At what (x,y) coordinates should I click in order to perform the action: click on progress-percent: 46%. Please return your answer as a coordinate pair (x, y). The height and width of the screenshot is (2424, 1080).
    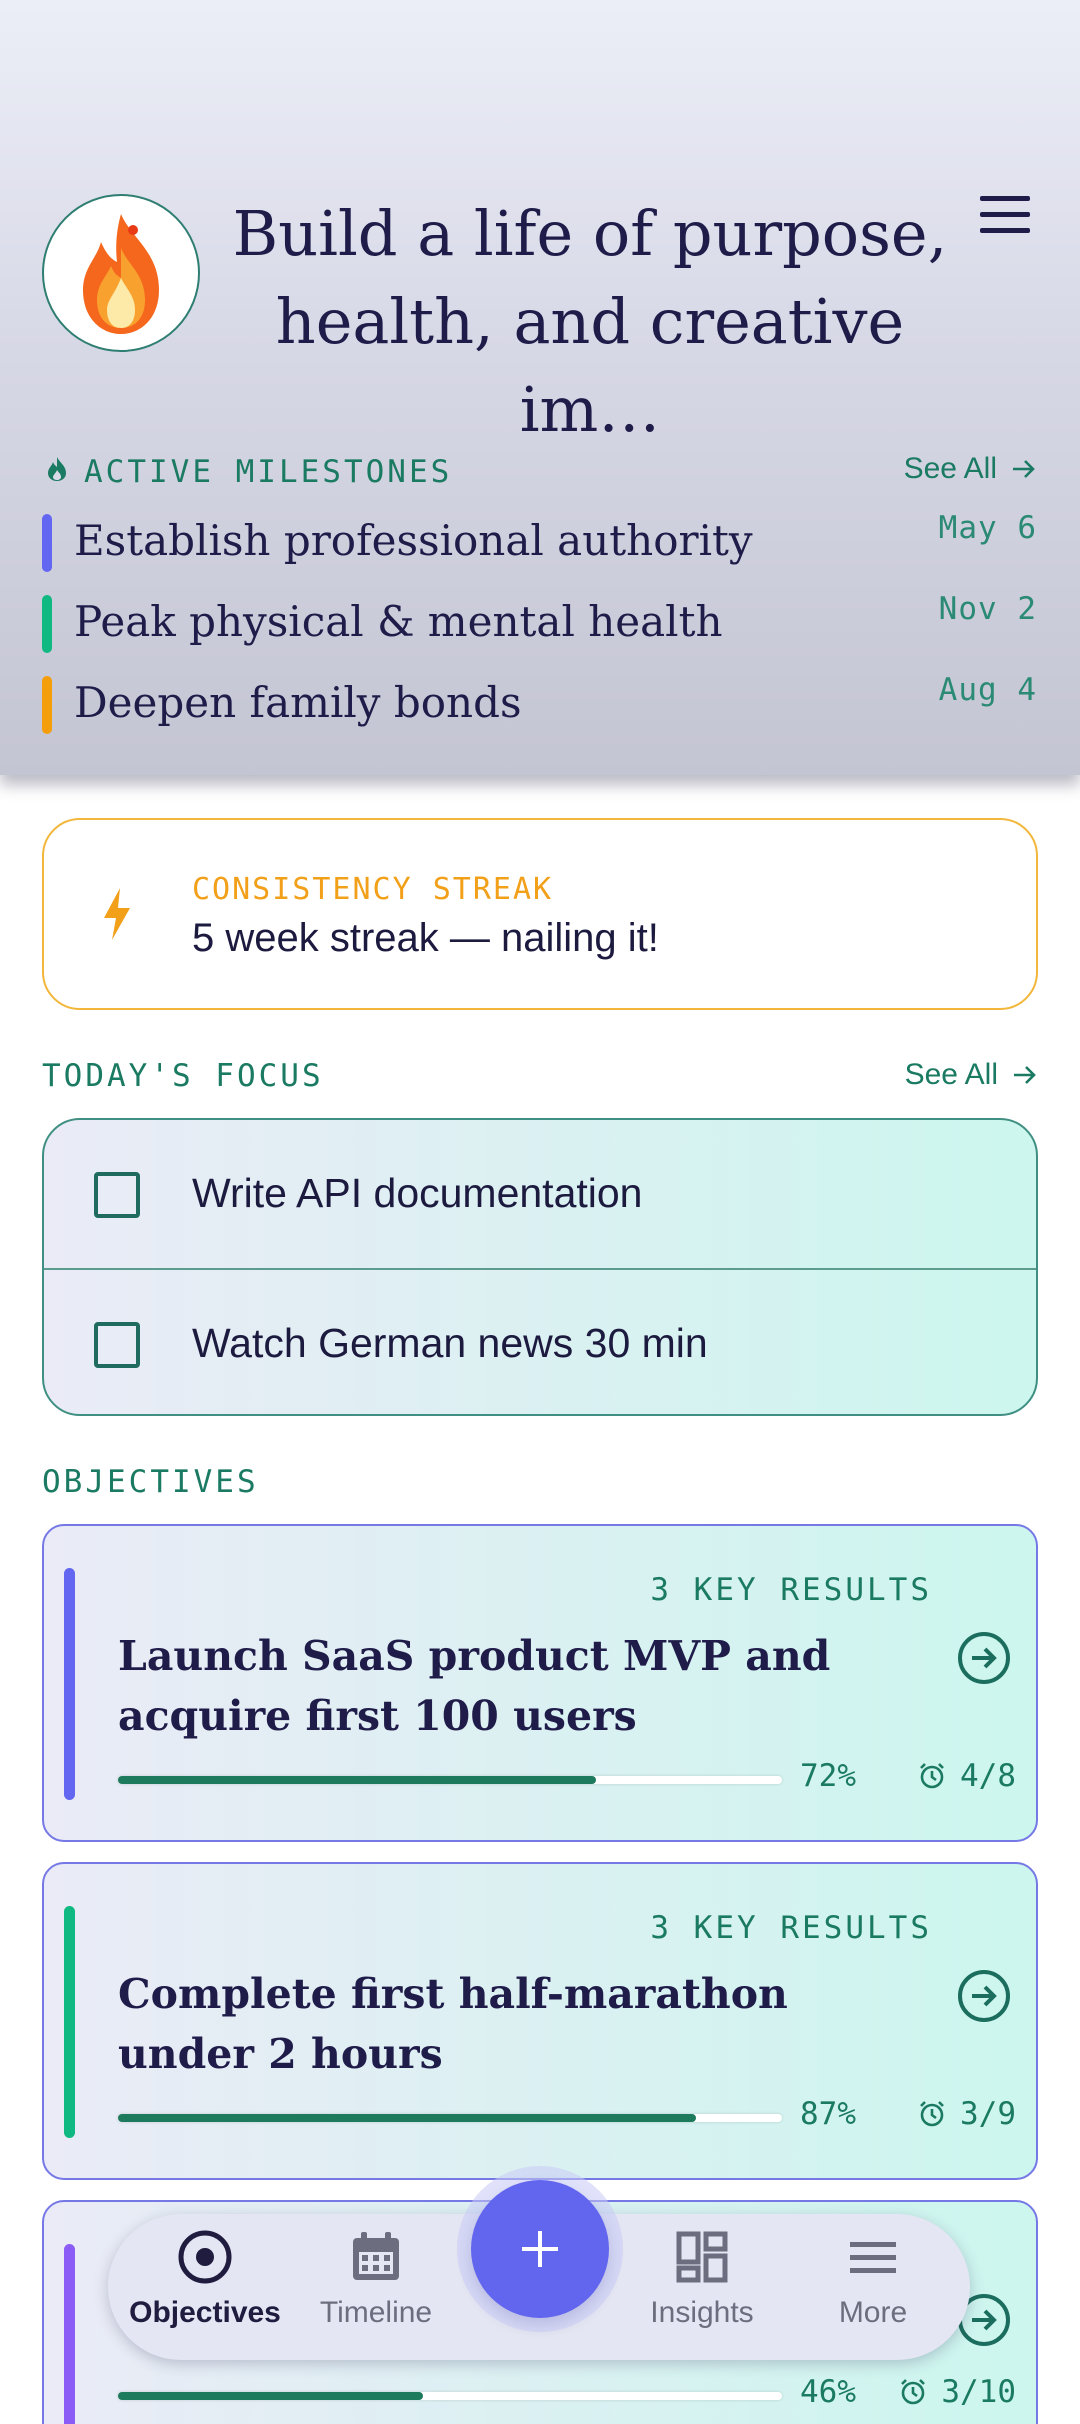
    Looking at the image, I should click on (828, 2392).